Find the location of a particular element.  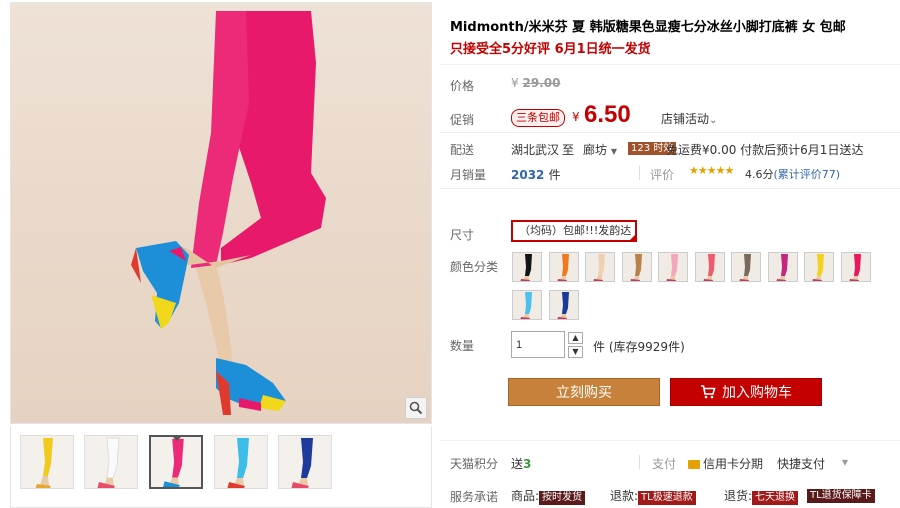

rating-score: 4.6分 is located at coordinates (759, 174).